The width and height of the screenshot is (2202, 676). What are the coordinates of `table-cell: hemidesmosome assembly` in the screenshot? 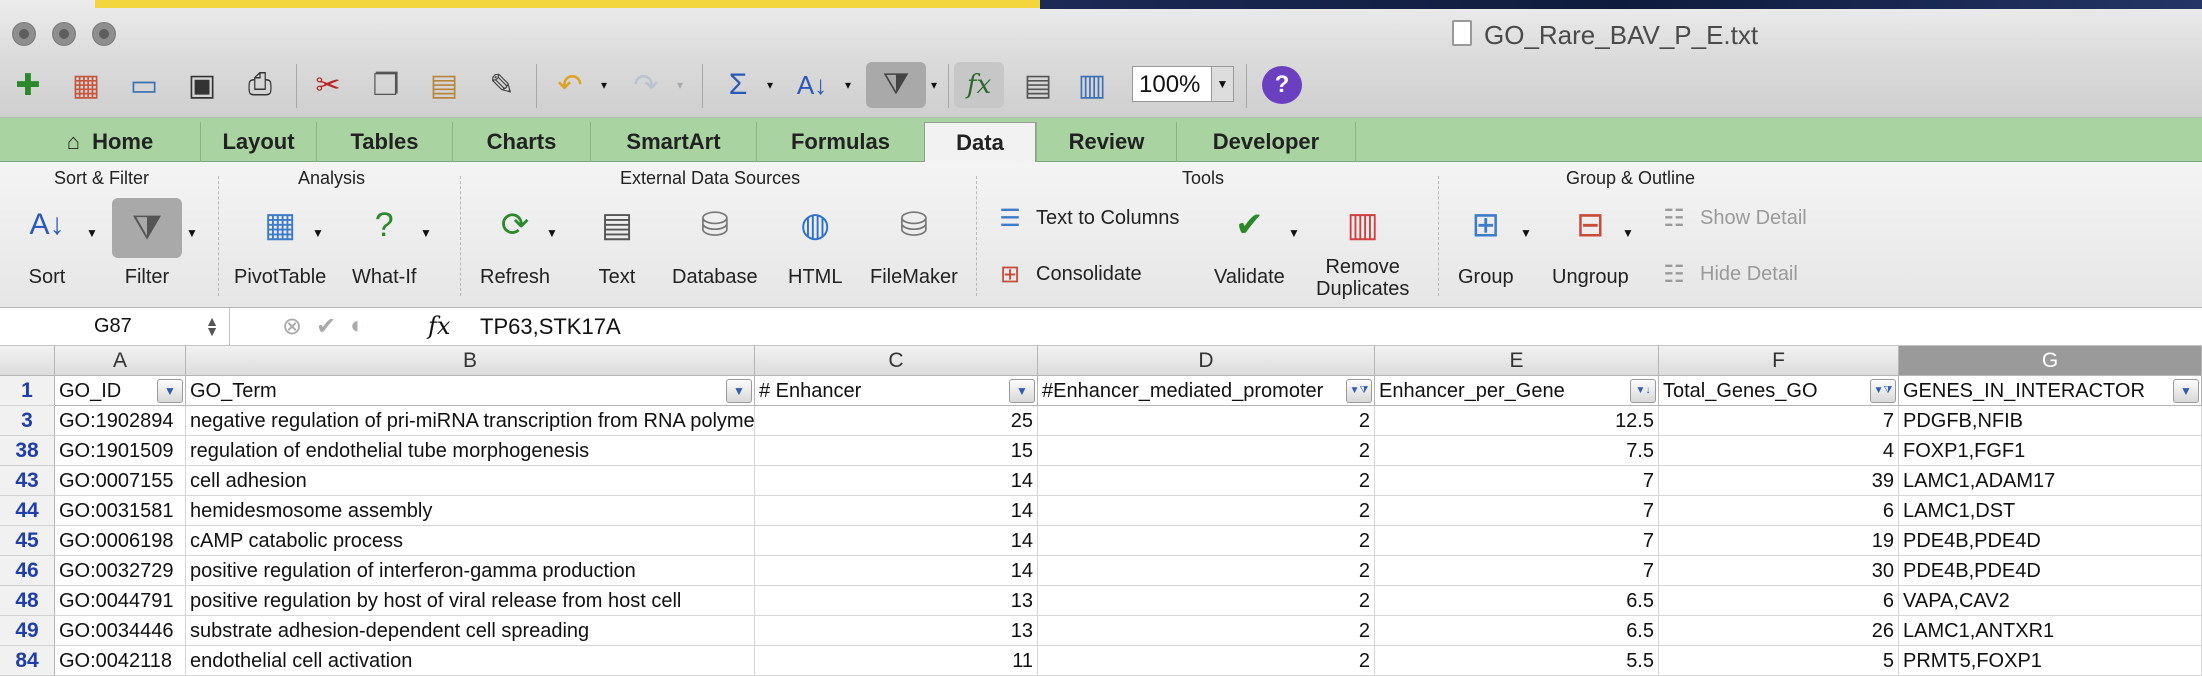 It's located at (470, 511).